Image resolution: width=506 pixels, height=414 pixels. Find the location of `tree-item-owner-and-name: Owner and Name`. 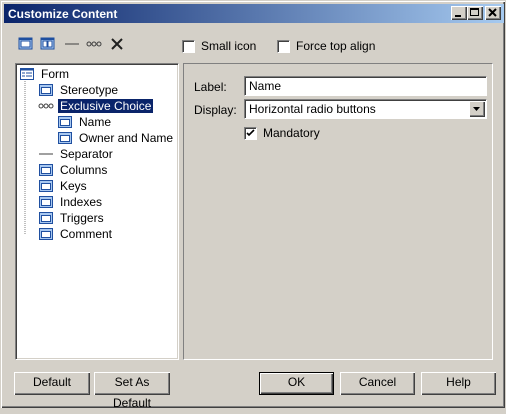

tree-item-owner-and-name: Owner and Name is located at coordinates (116, 138).